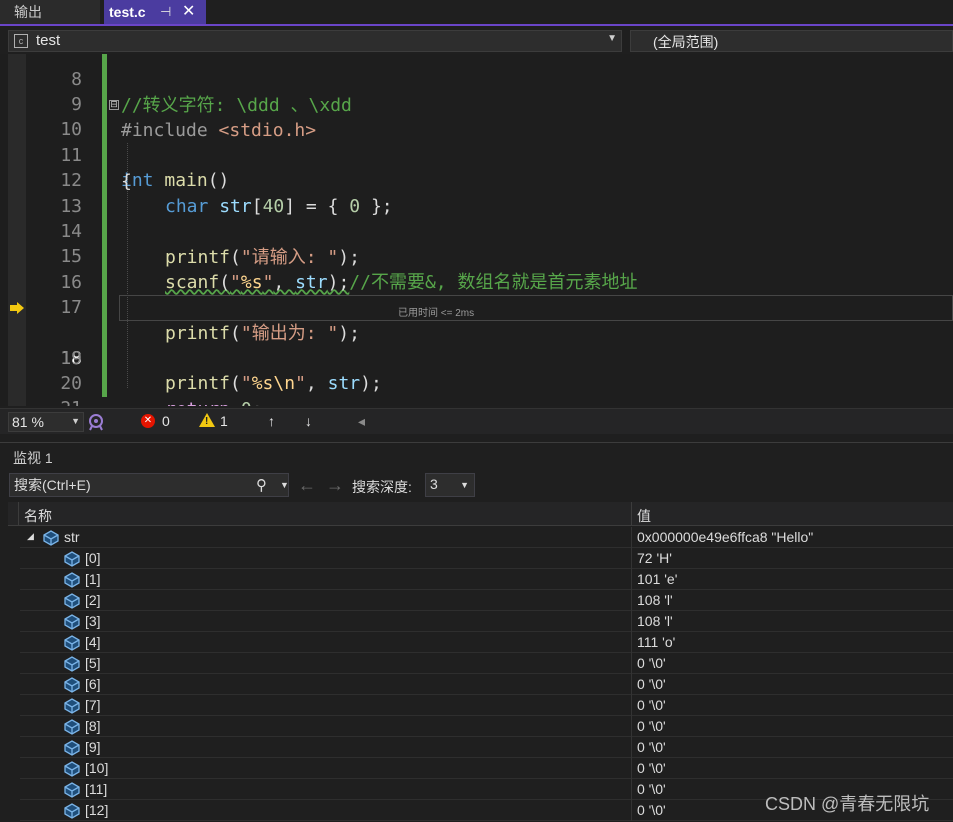 This screenshot has width=953, height=822. What do you see at coordinates (155, 12) in the screenshot?
I see `tab-test-c: test.c ⊣ ✕` at bounding box center [155, 12].